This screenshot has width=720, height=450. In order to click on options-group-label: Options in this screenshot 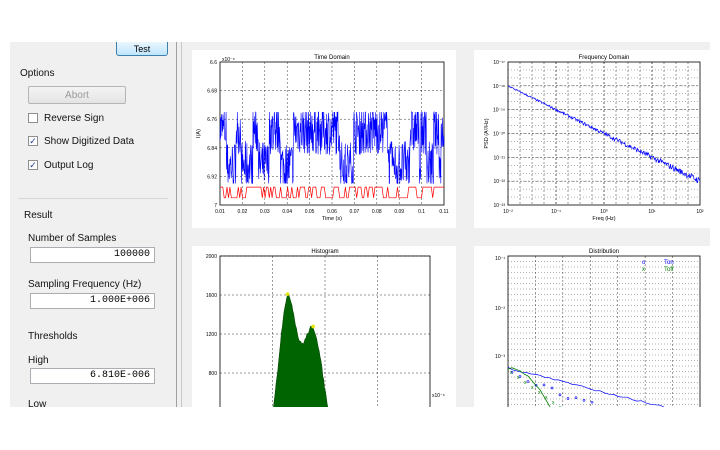, I will do `click(37, 73)`.